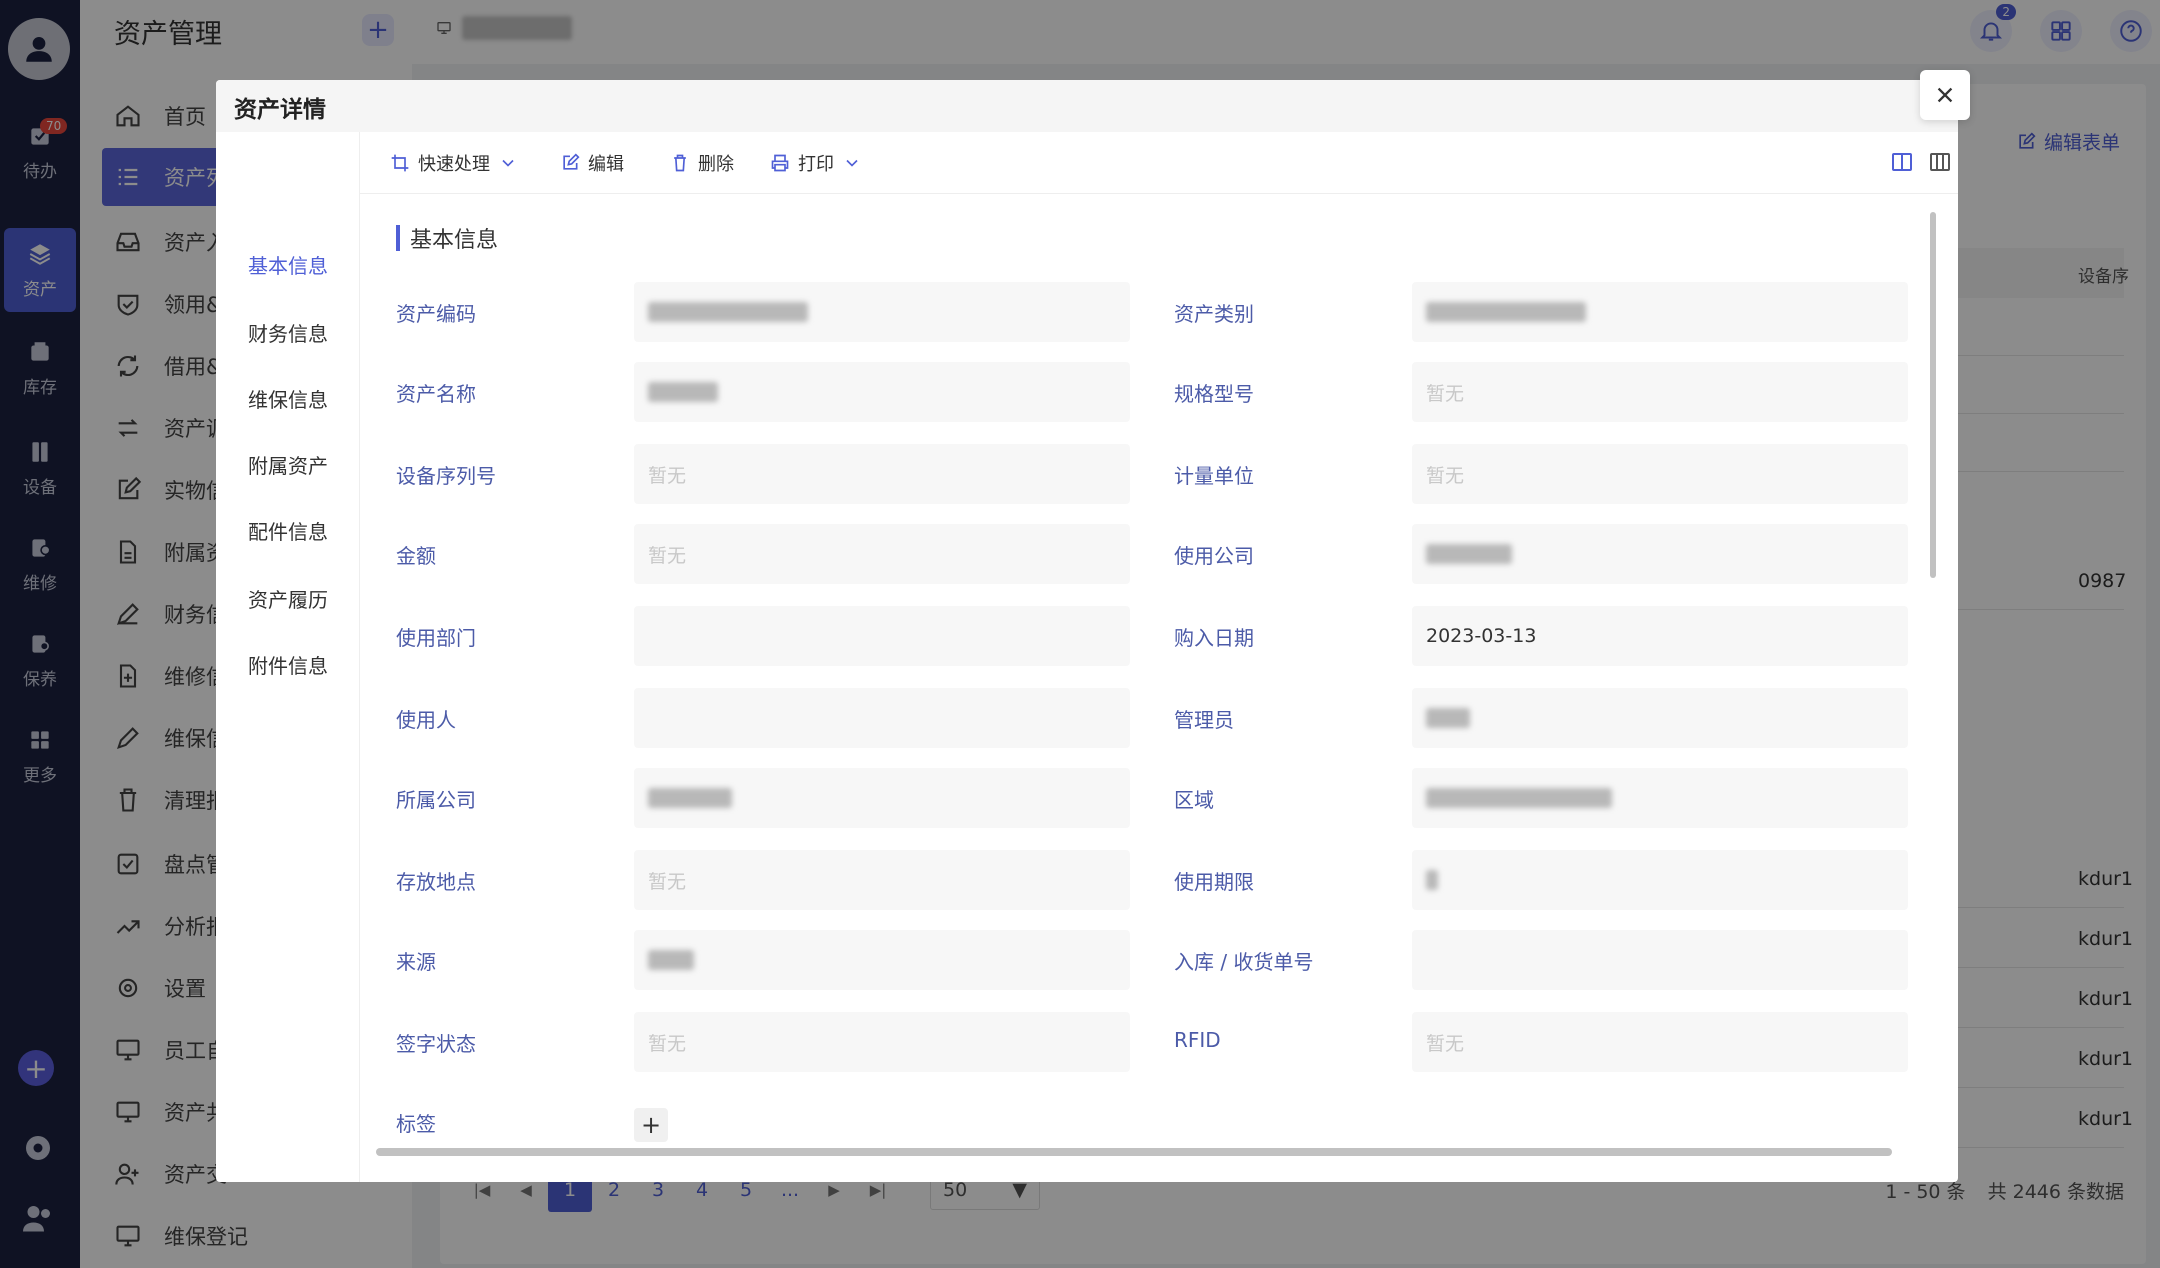 The width and height of the screenshot is (2160, 1268). I want to click on quick-process-label: 快速处理, so click(454, 164).